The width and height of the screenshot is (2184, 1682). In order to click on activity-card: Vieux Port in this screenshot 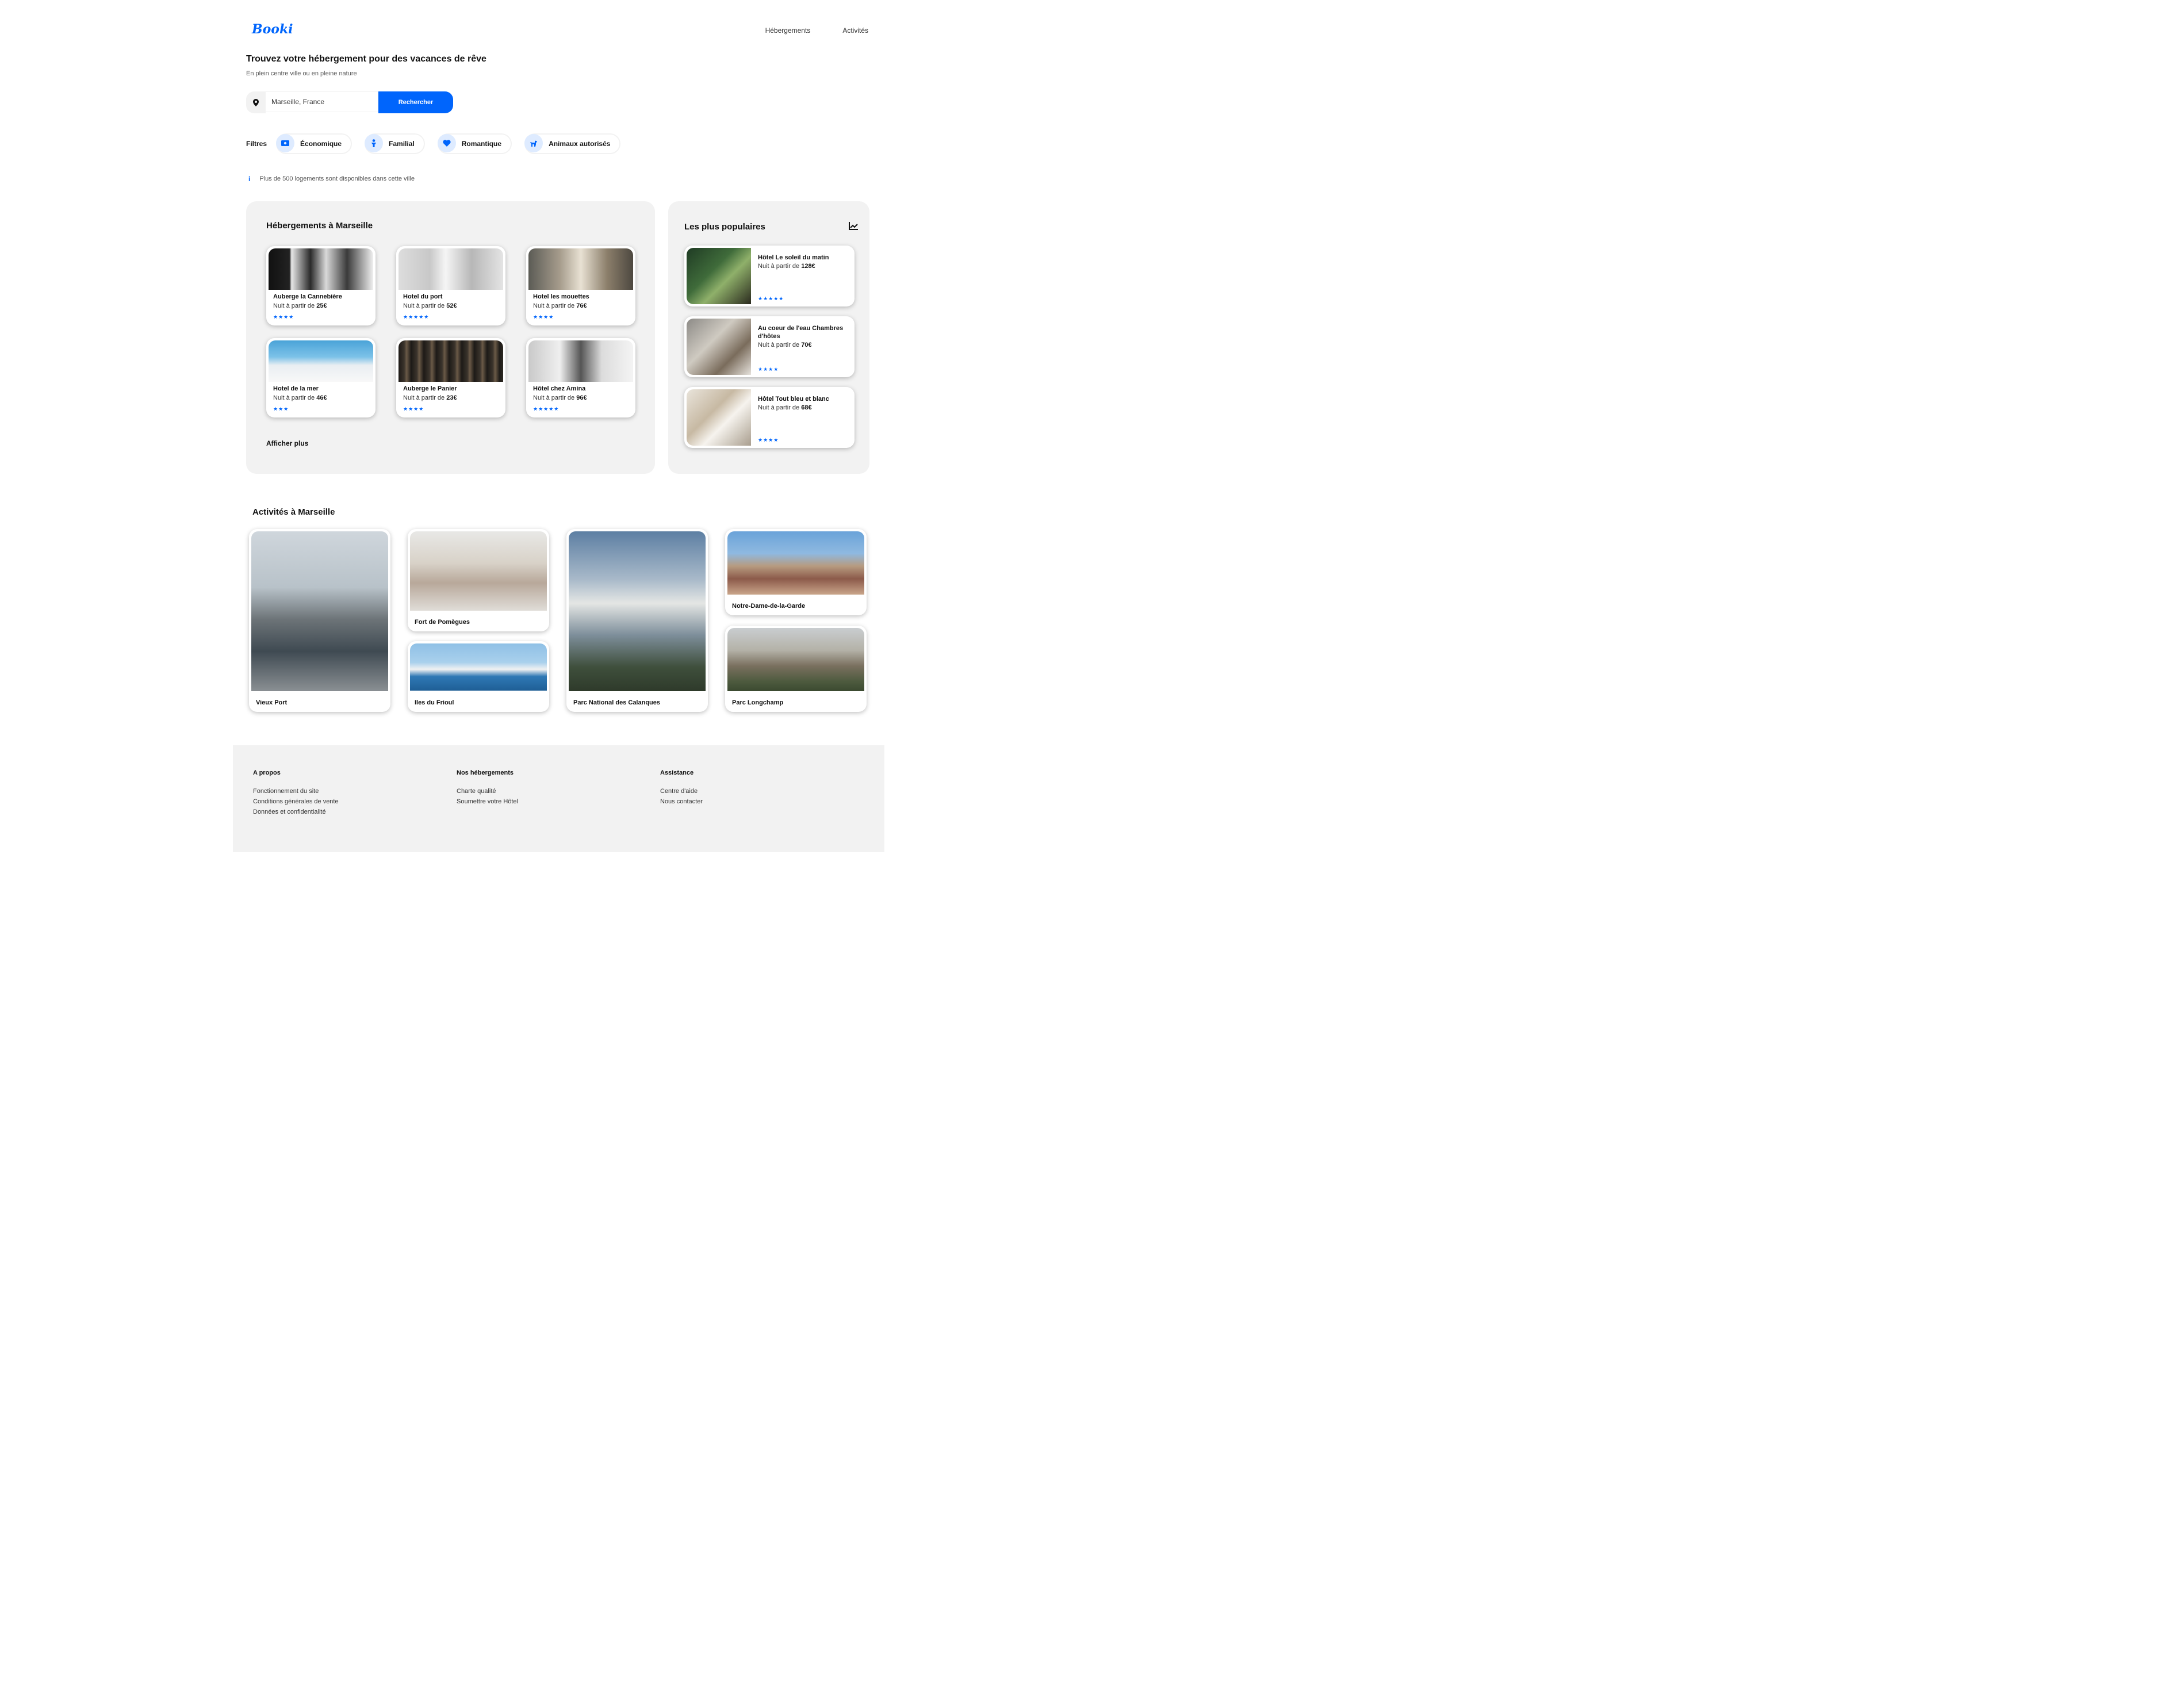, I will do `click(319, 620)`.